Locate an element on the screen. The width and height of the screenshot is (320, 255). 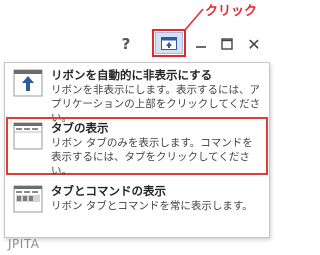
ribbon-display-options-icon is located at coordinates (169, 43).